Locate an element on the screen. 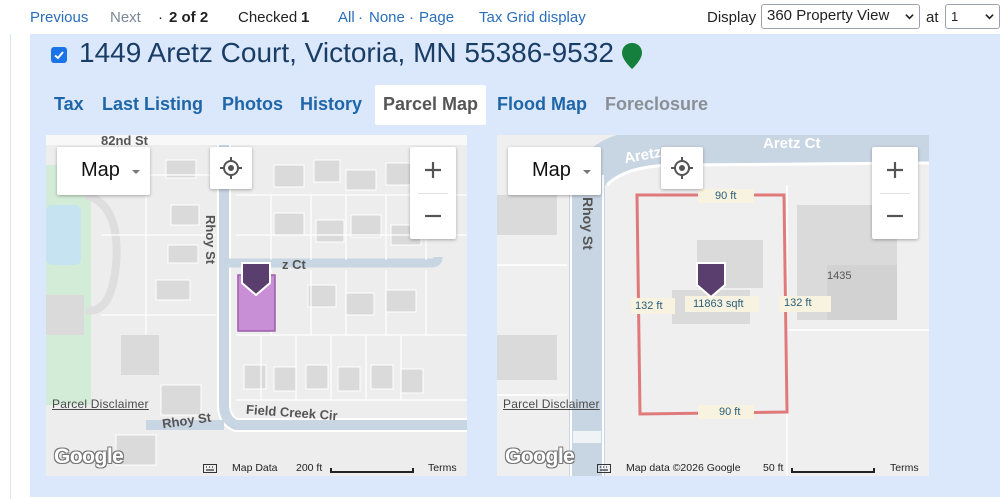 The width and height of the screenshot is (1000, 499). select-none-link: None is located at coordinates (387, 17).